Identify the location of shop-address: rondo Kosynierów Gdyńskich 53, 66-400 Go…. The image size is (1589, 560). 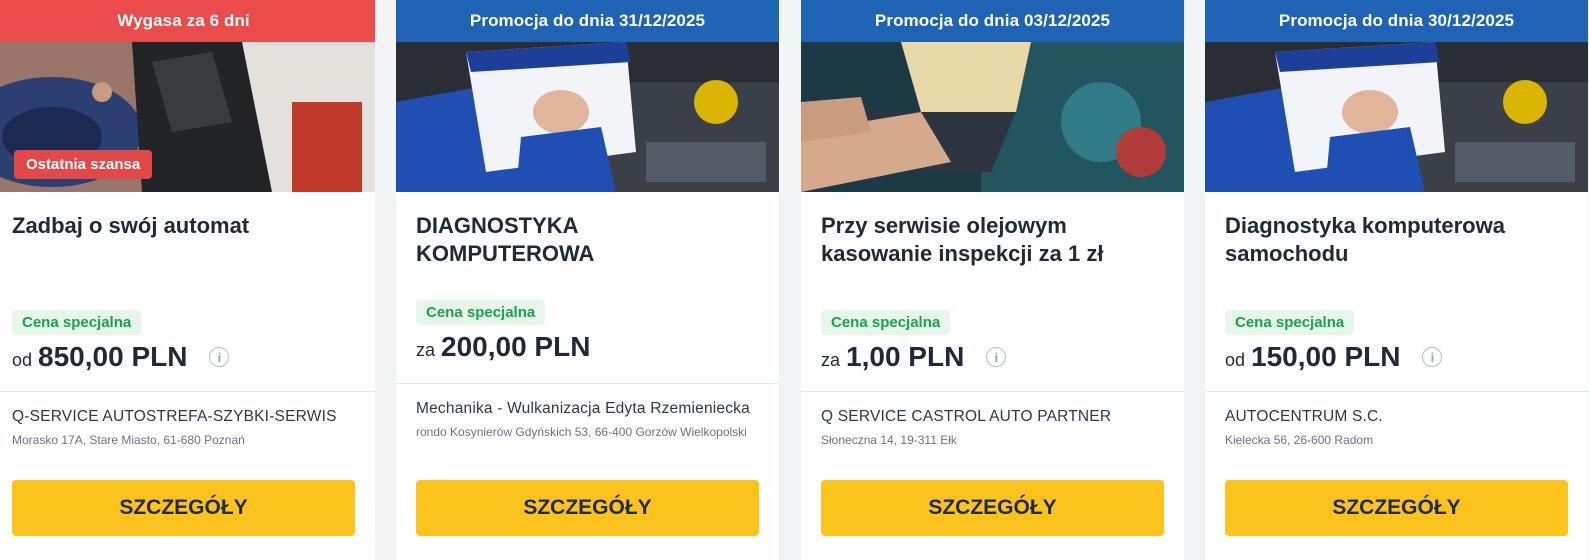
(581, 432).